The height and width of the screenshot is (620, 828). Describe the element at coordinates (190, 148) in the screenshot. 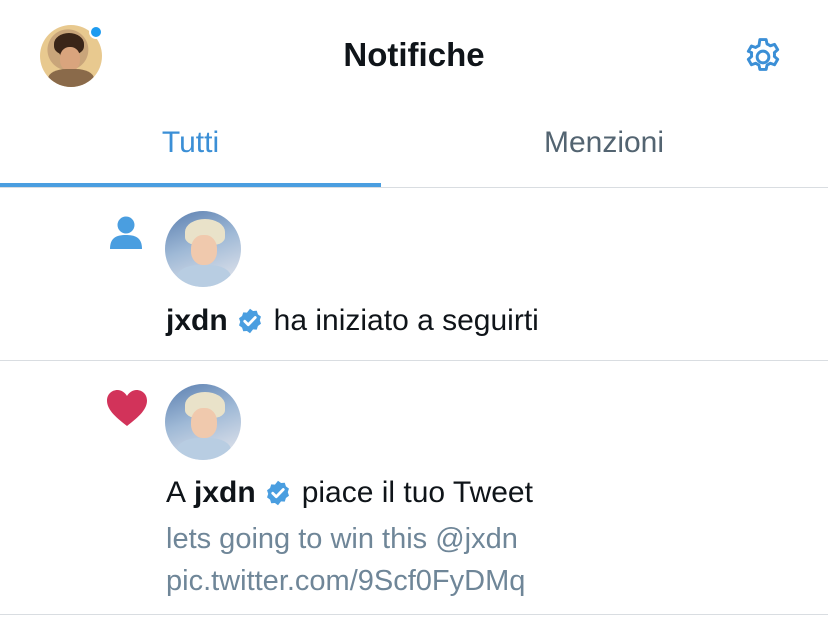

I see `tab-all: Tutti` at that location.